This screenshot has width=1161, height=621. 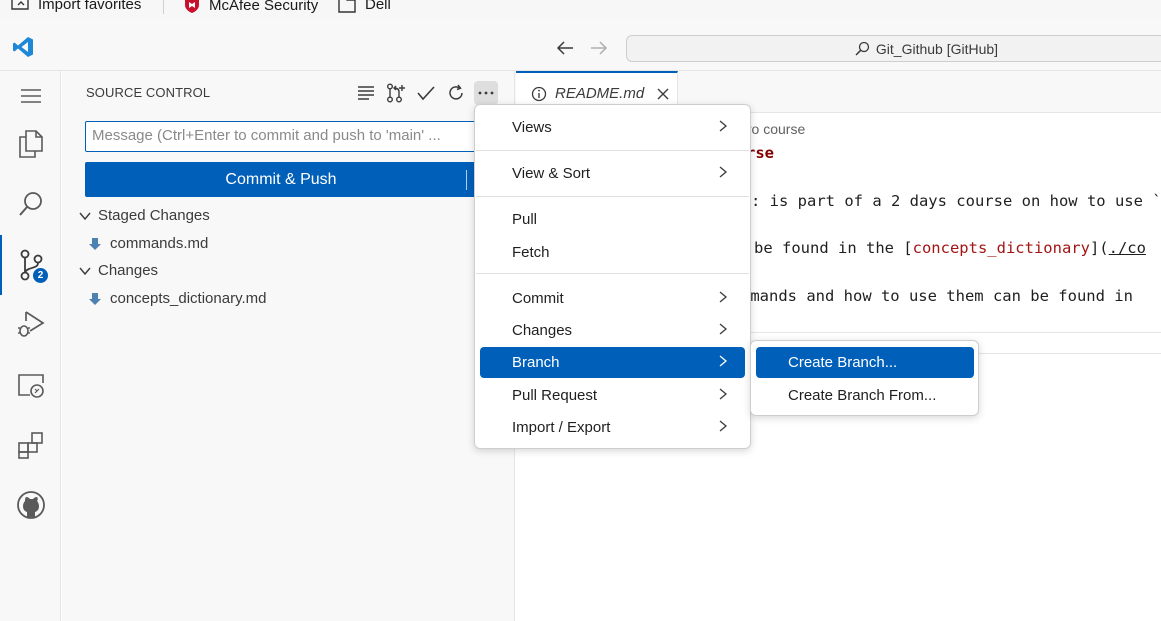 I want to click on staged-changes-label: Staged Changes, so click(x=154, y=215).